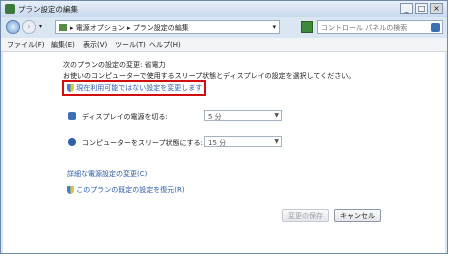 The image size is (450, 256). What do you see at coordinates (215, 117) in the screenshot?
I see `display-timeout-value: 5 分` at bounding box center [215, 117].